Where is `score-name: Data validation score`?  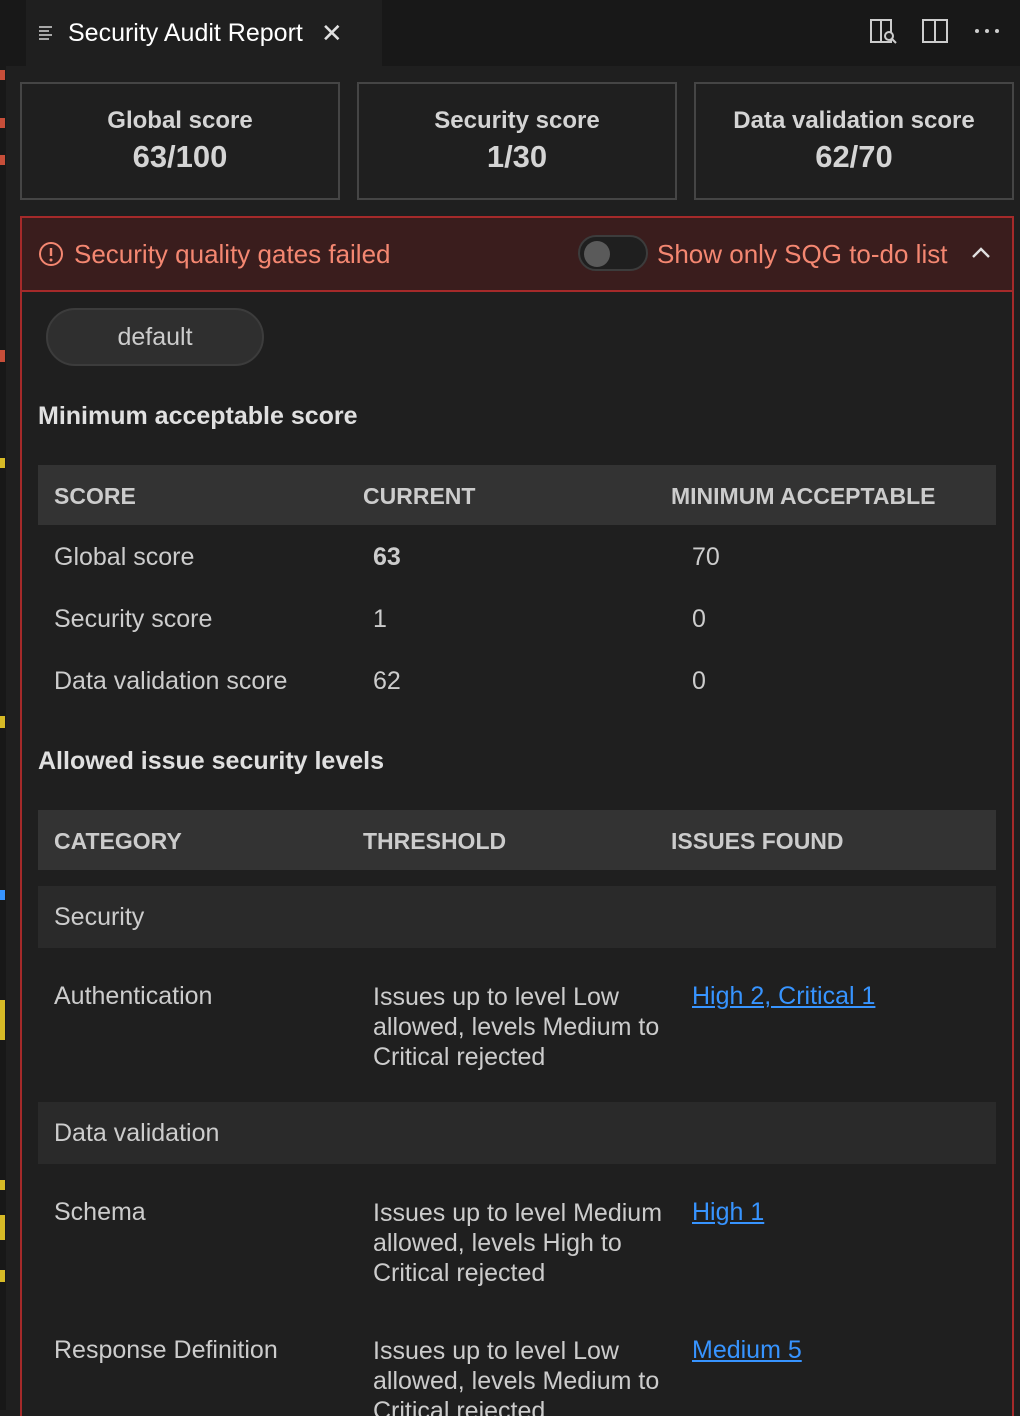
score-name: Data validation score is located at coordinates (171, 681).